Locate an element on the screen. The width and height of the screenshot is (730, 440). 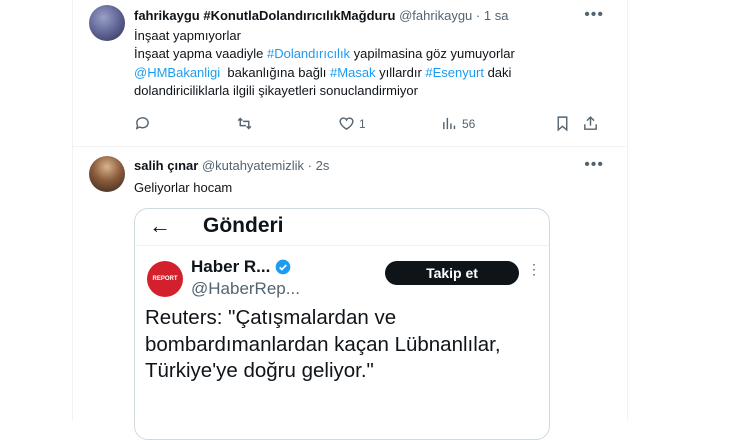
embed-header: ← Gönderi is located at coordinates (342, 227).